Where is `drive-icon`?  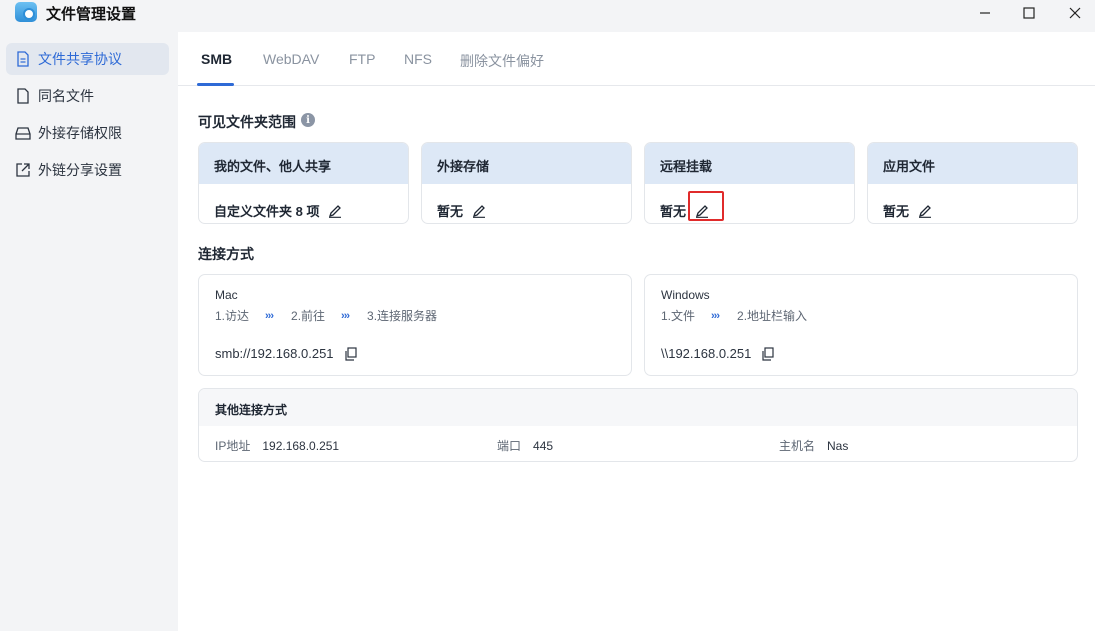
drive-icon is located at coordinates (23, 133).